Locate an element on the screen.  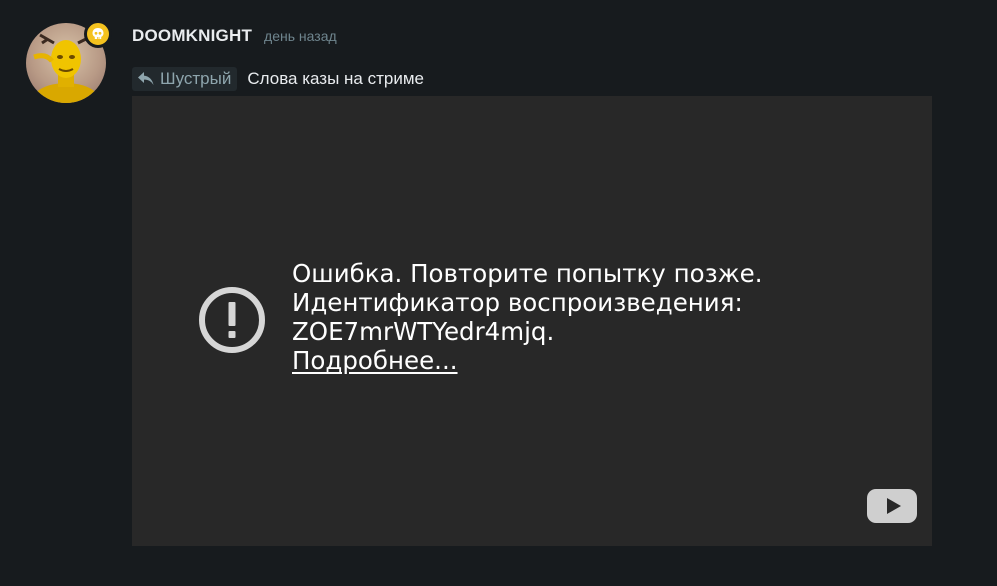
error-line-3: ZOE7mrWTYedr4mjq. is located at coordinates (423, 331).